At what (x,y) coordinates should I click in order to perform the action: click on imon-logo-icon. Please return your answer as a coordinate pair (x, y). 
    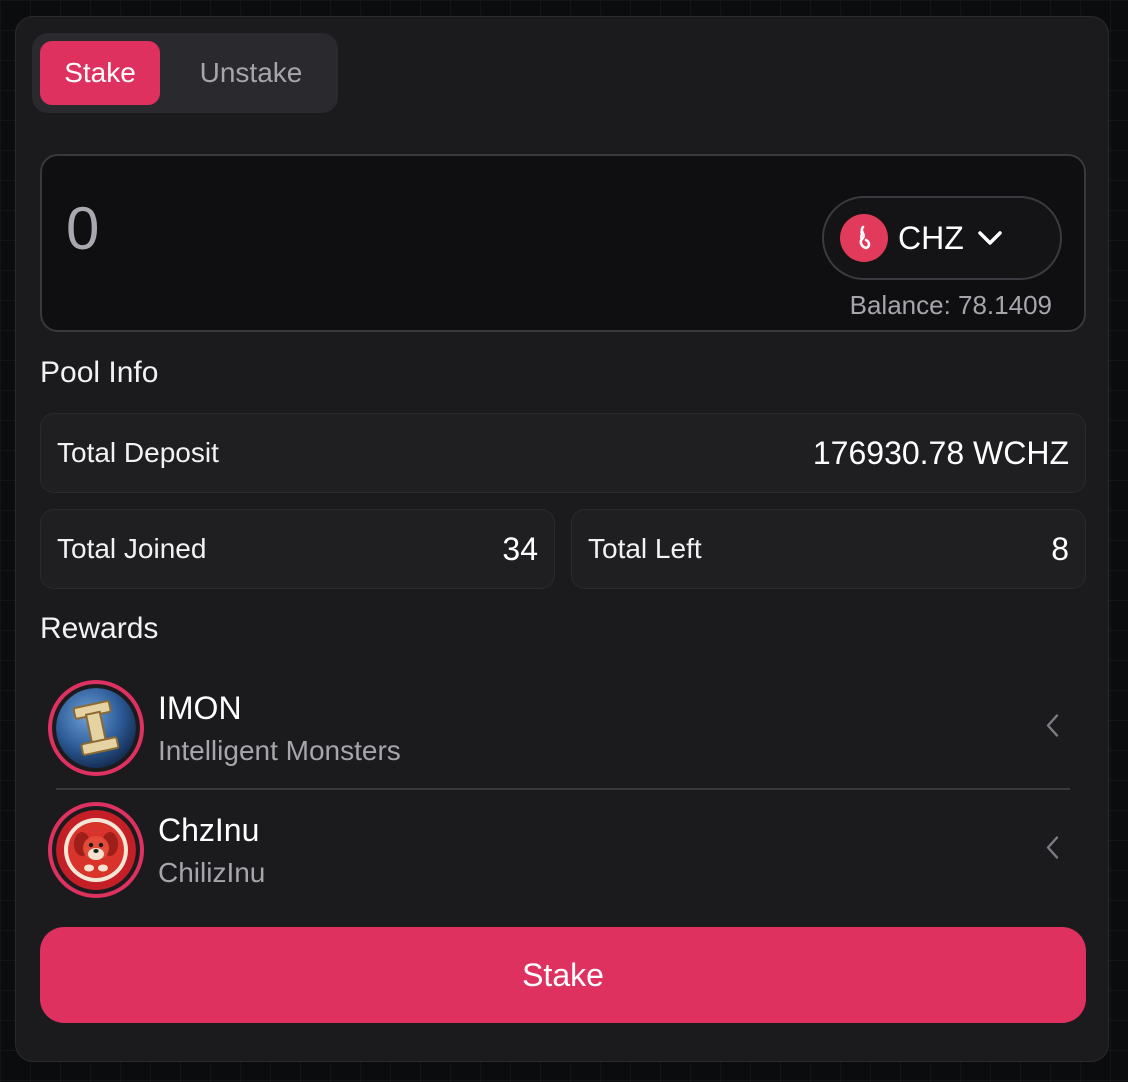
    Looking at the image, I should click on (96, 728).